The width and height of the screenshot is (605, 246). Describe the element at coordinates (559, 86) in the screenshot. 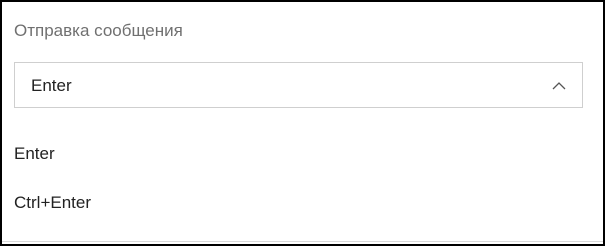

I see `chevron-up-icon` at that location.